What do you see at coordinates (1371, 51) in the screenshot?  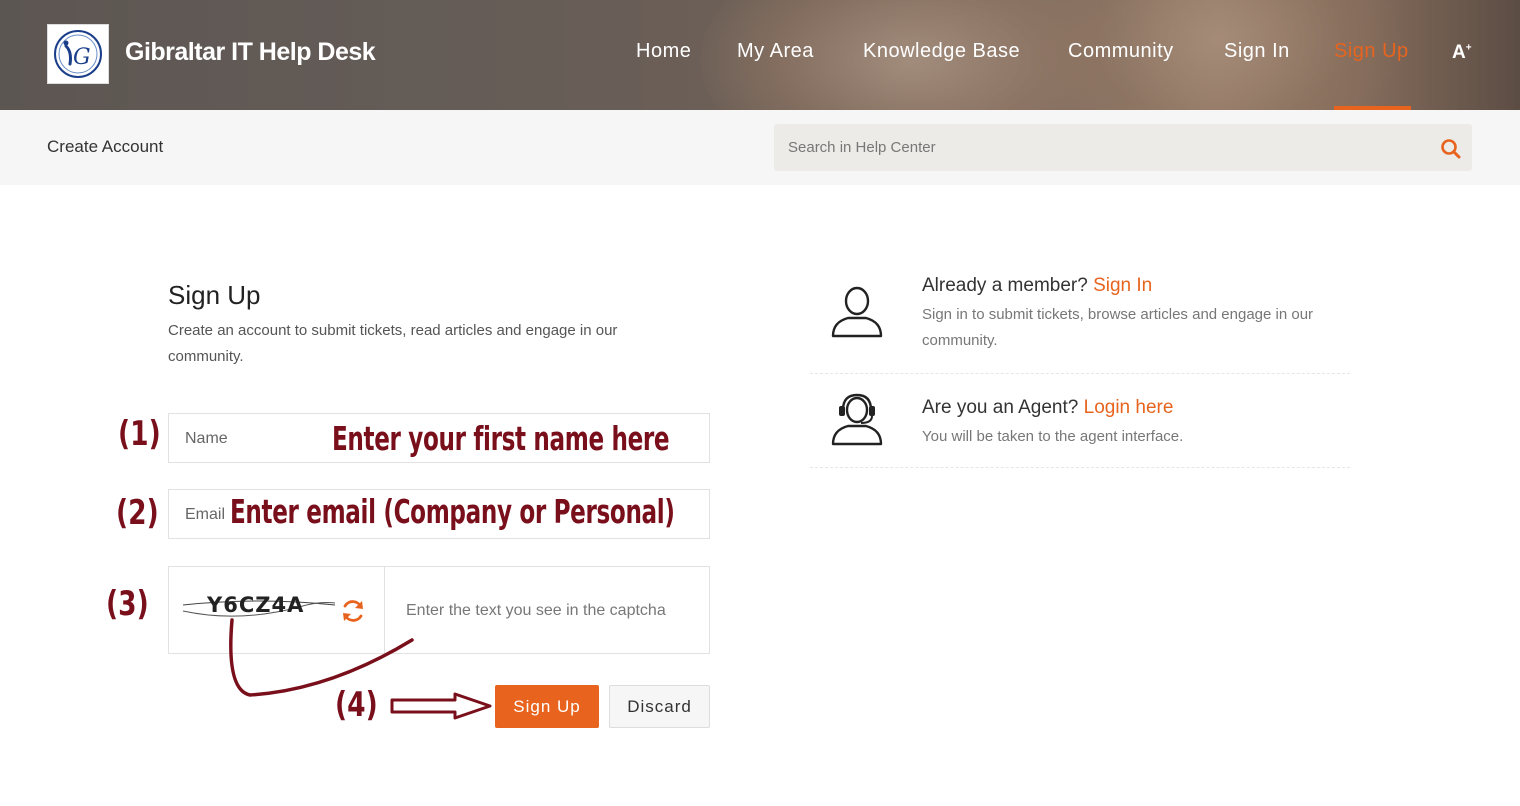 I see `nav-sign-up: Sign Up` at bounding box center [1371, 51].